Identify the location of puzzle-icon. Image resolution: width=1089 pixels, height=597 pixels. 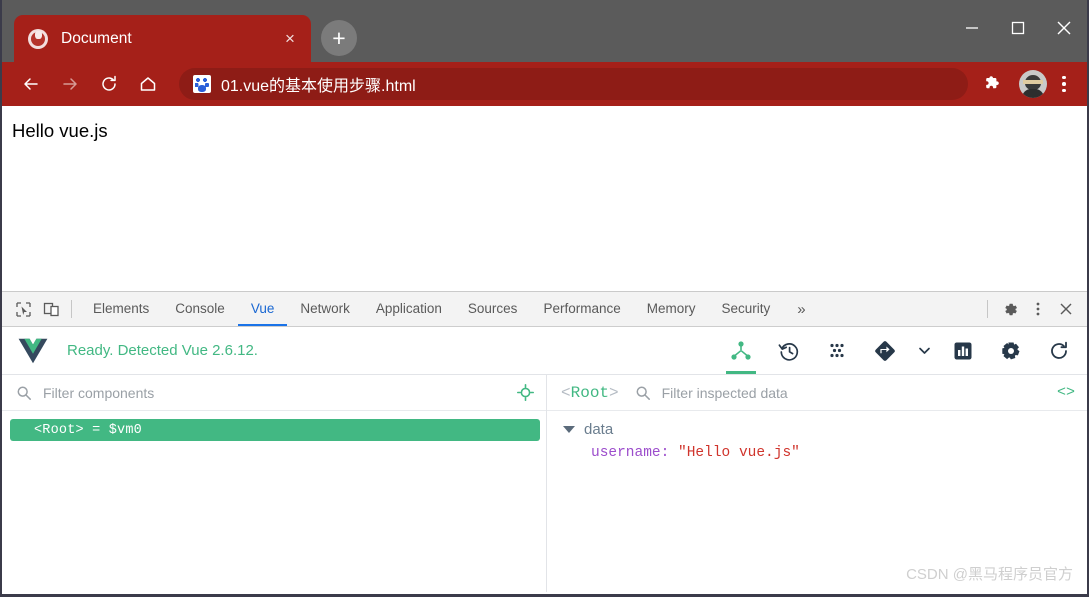
(993, 84).